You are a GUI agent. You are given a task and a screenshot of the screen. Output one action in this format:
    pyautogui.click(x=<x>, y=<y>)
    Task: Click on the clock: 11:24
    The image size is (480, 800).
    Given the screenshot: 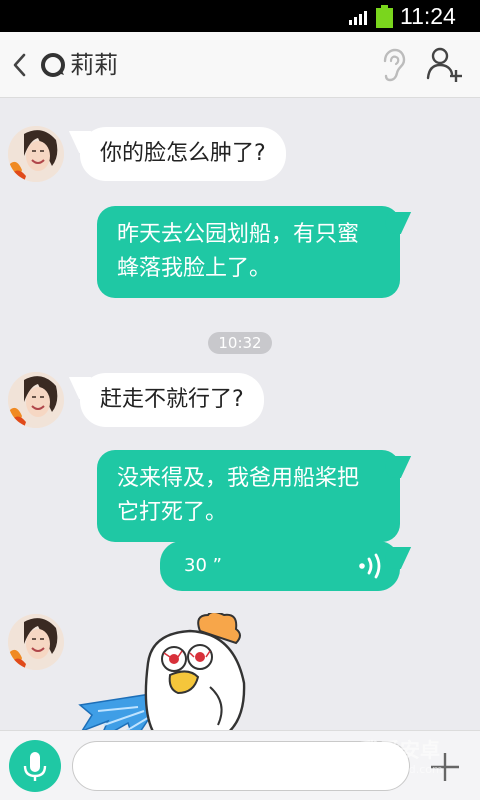 What is the action you would take?
    pyautogui.click(x=428, y=16)
    